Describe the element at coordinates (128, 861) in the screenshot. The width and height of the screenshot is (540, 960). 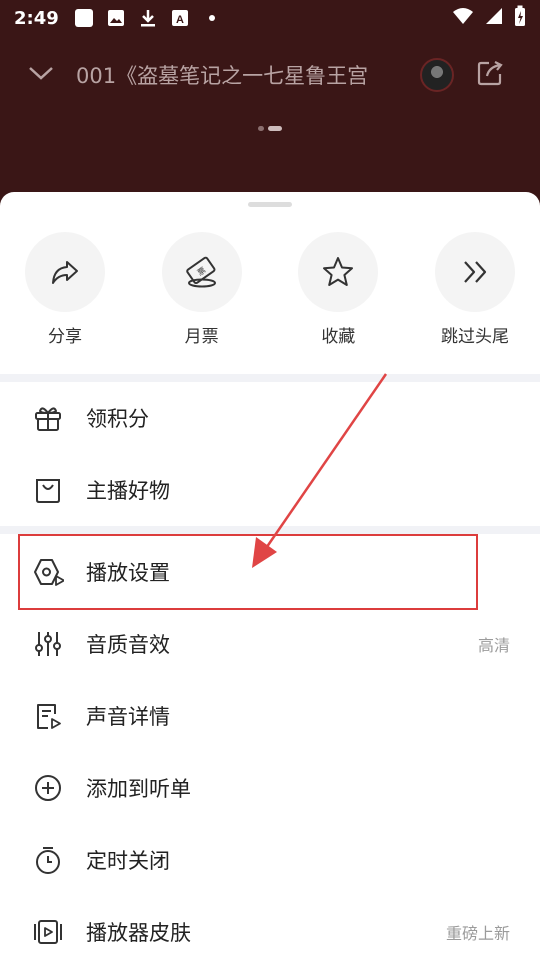
I see `menu-timer-close-label: 定时关闭` at that location.